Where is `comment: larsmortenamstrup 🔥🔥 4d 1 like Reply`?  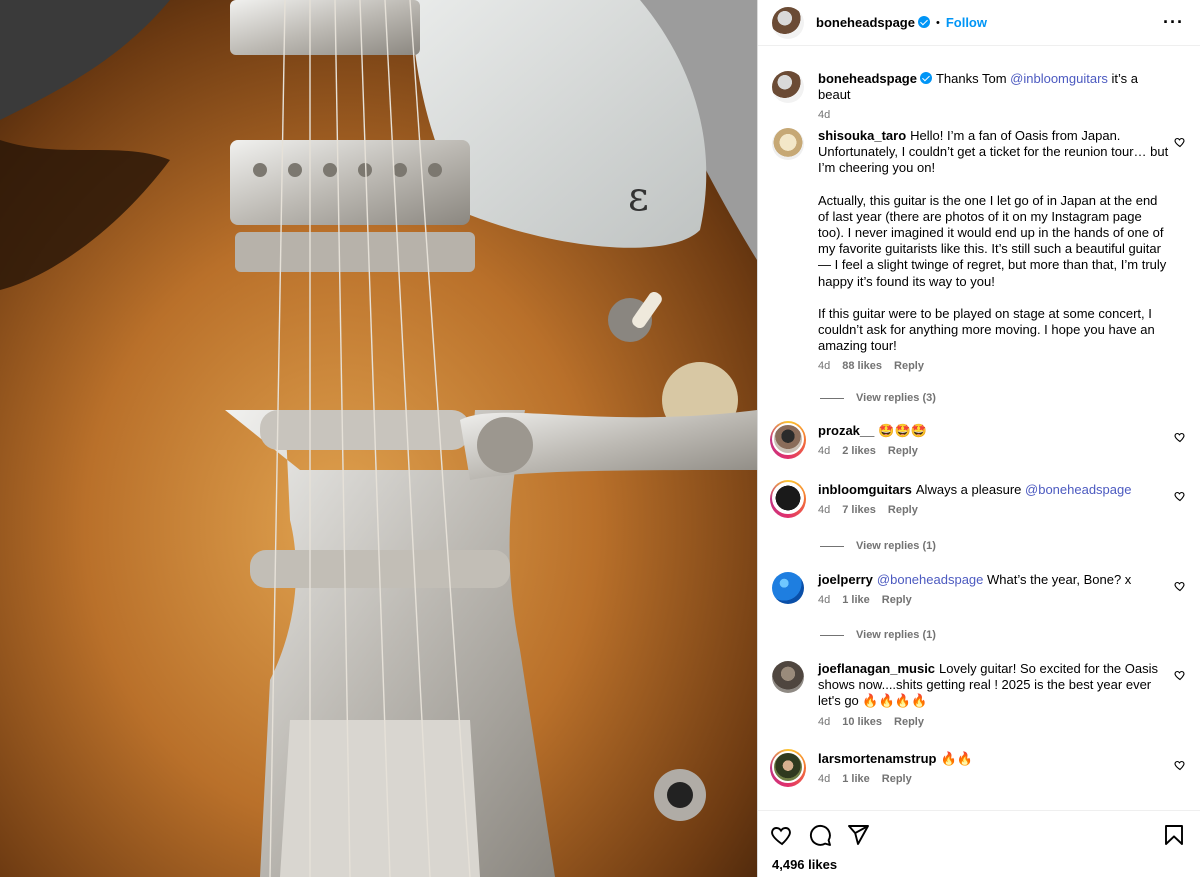 comment: larsmortenamstrup 🔥🔥 4d 1 like Reply is located at coordinates (978, 768).